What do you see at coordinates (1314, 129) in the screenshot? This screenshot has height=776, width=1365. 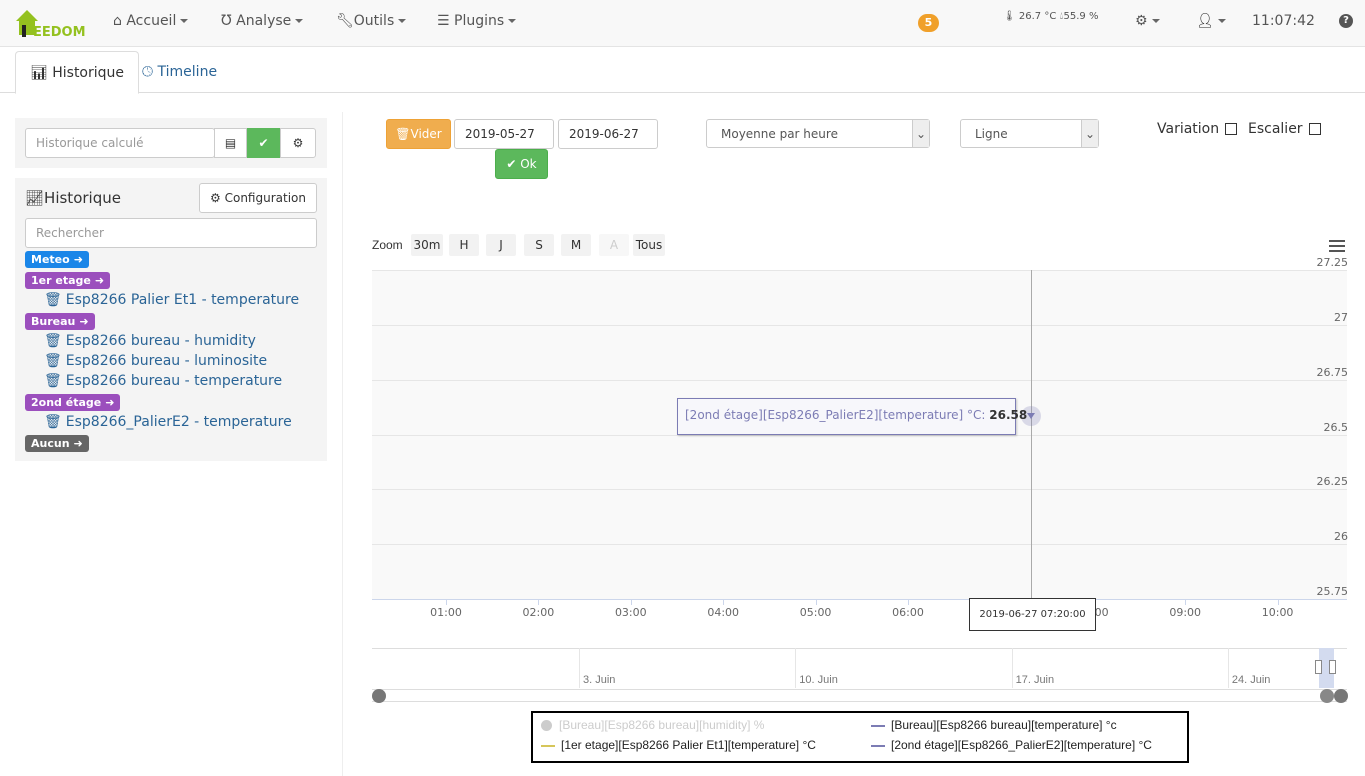 I see `escalier-checkbox` at bounding box center [1314, 129].